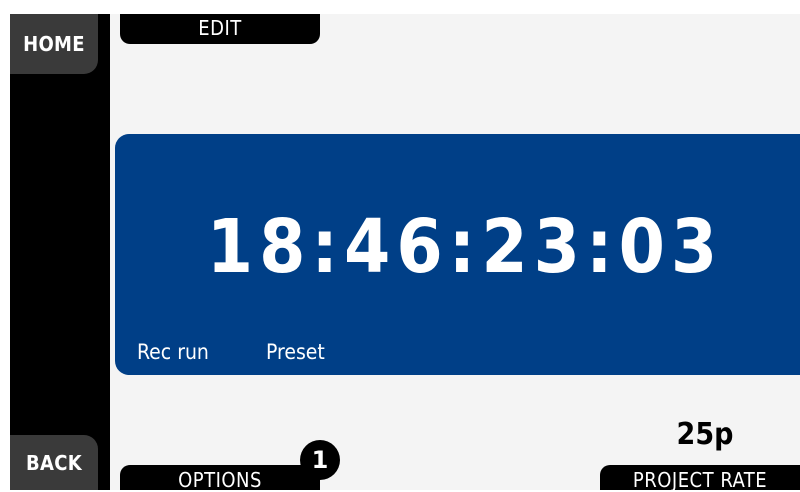  I want to click on timecode-mode-label: Rec run, so click(173, 352).